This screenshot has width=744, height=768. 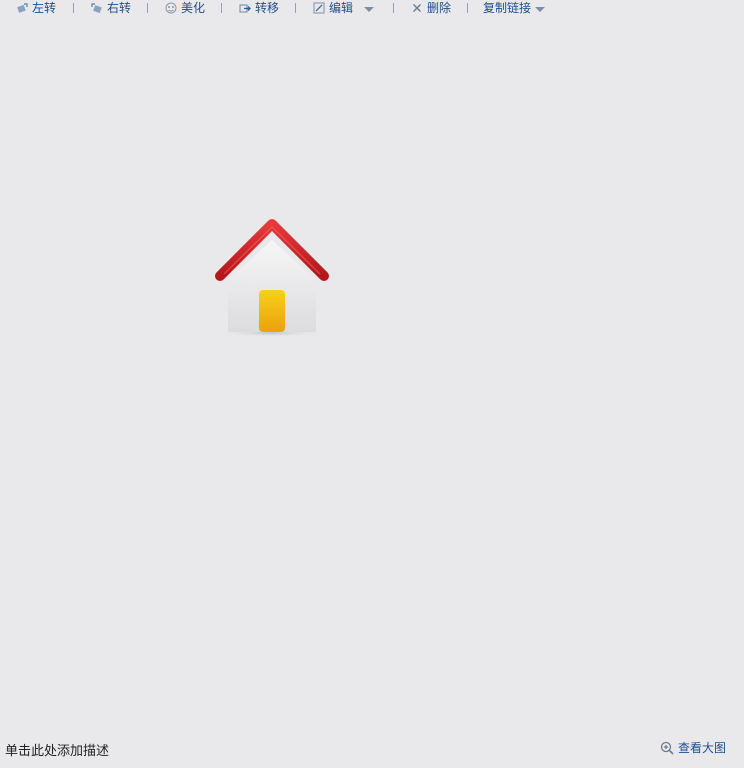 I want to click on rotate-left-label: 左转, so click(x=44, y=8).